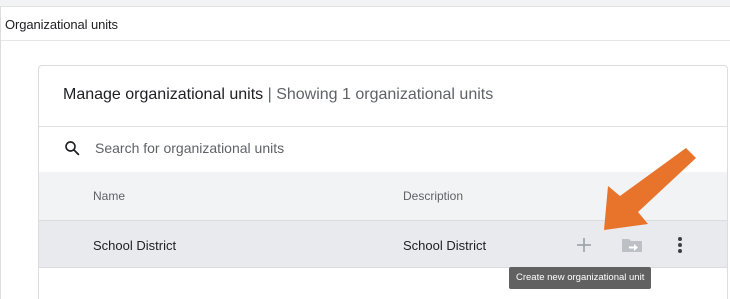 Image resolution: width=730 pixels, height=299 pixels. Describe the element at coordinates (580, 278) in the screenshot. I see `tooltip: Create new organizational unit` at that location.